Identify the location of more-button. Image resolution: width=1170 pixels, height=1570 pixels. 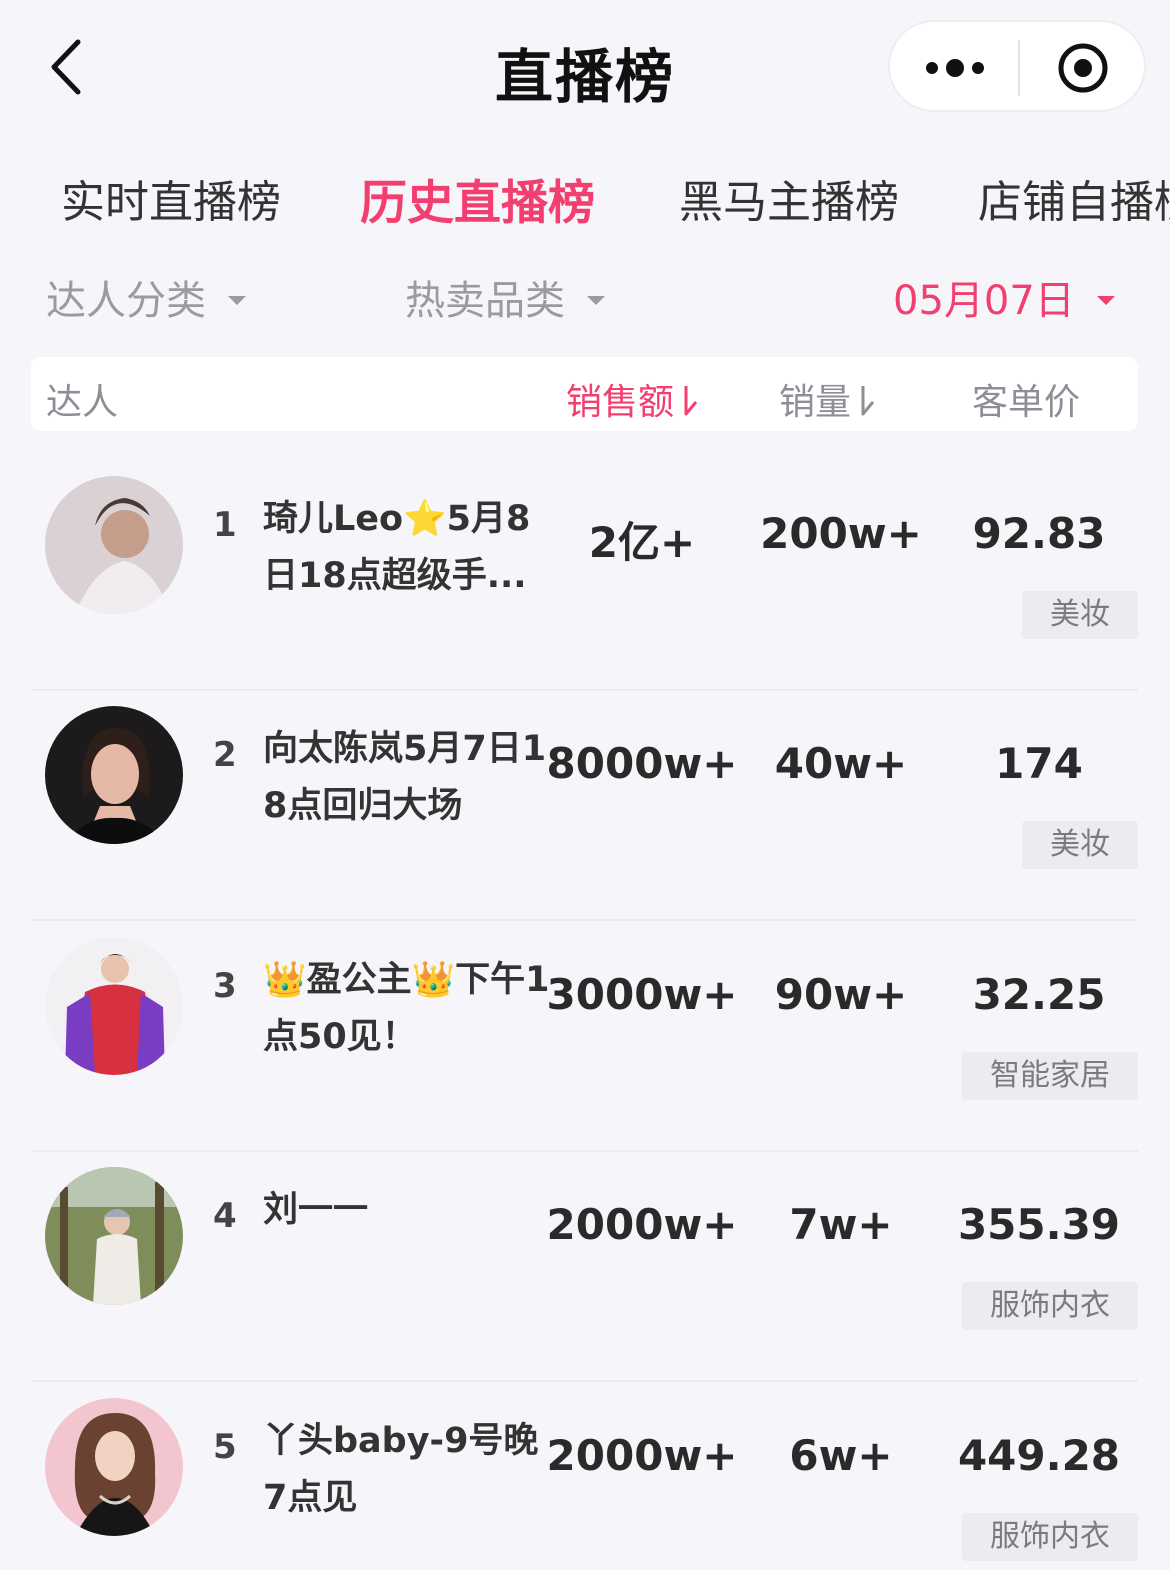
(955, 68).